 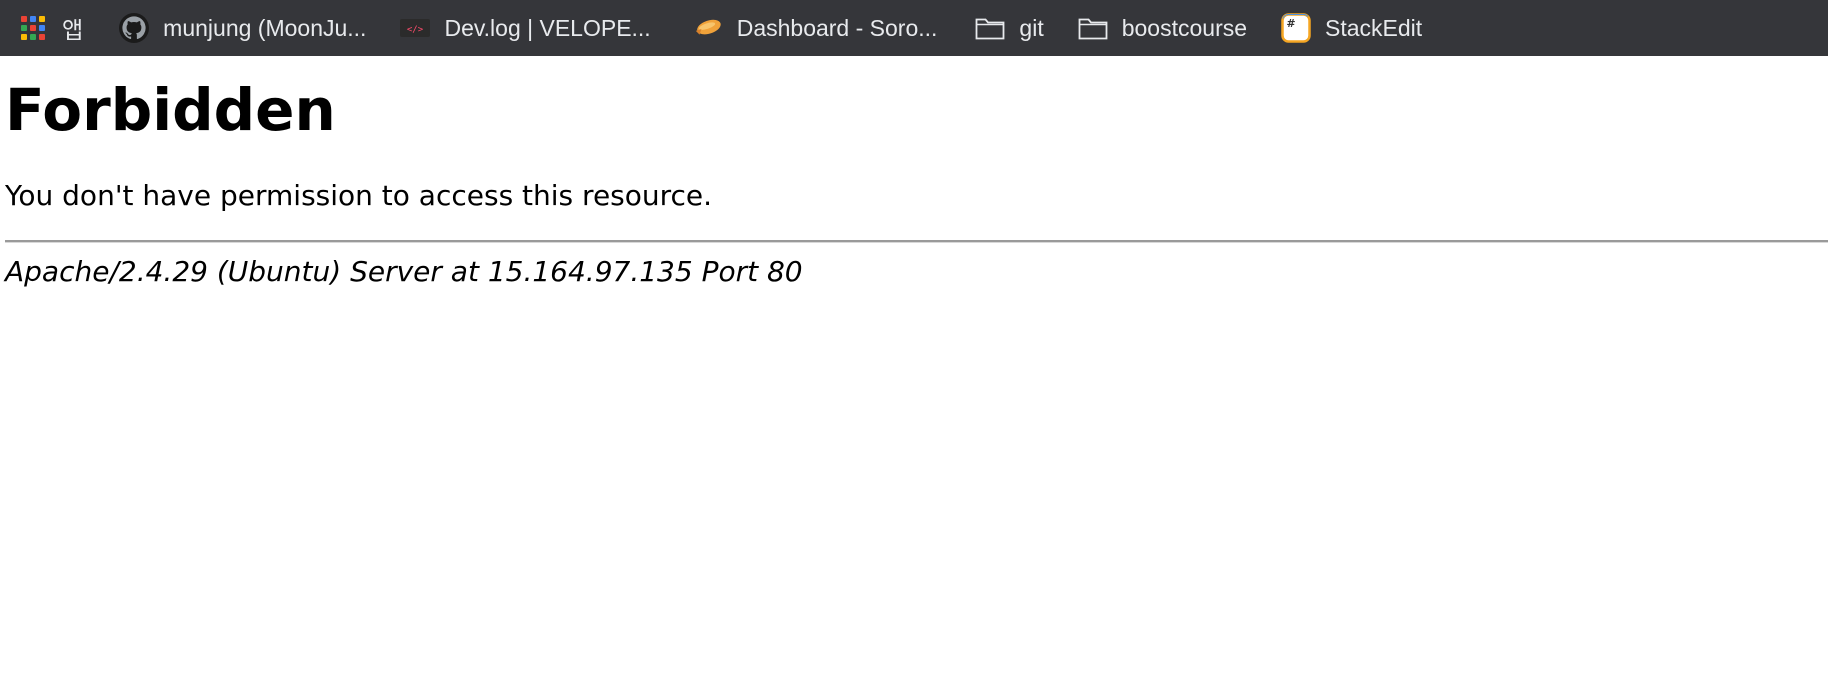 I want to click on bookmark-stackedit: # StackEdit, so click(x=1351, y=28).